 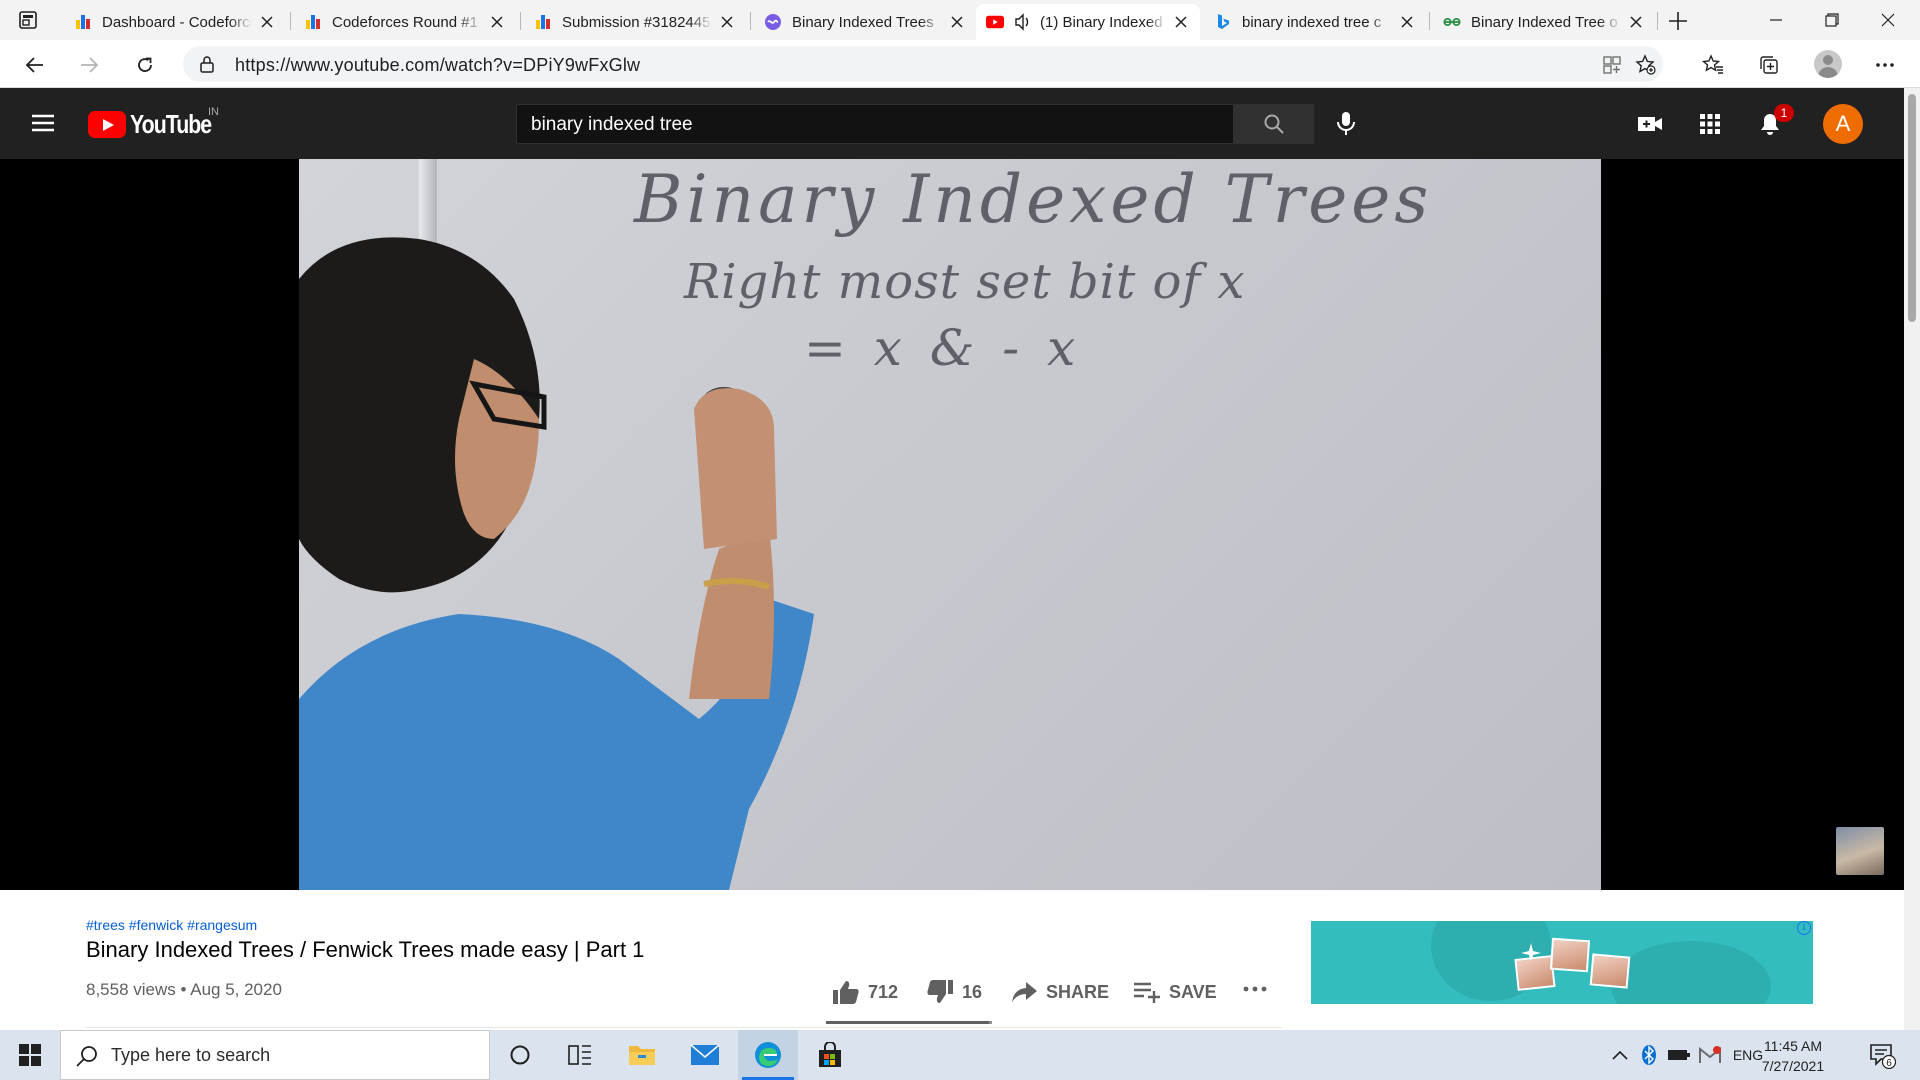 I want to click on tab-submission: Submission #3182445, so click(x=635, y=22).